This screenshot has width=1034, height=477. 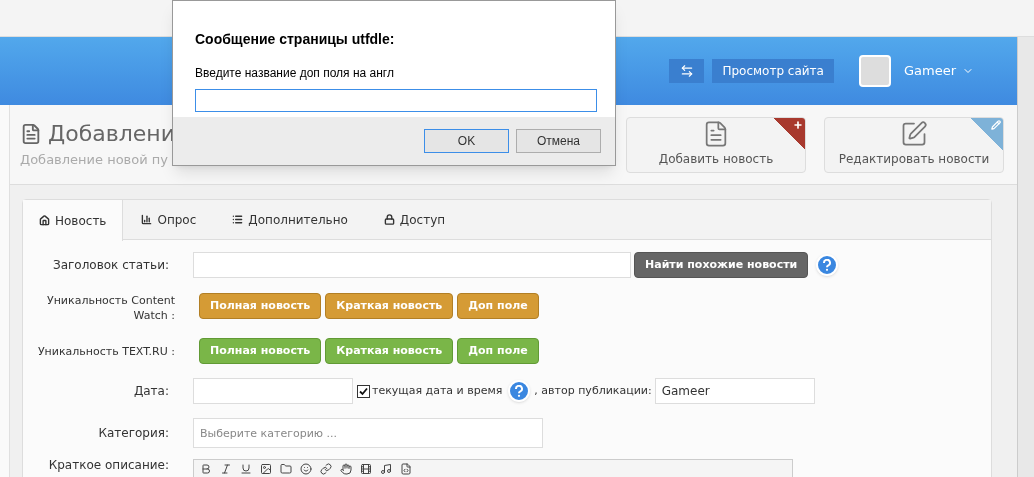 I want to click on view-site-button: Просмотр сайта, so click(x=773, y=71).